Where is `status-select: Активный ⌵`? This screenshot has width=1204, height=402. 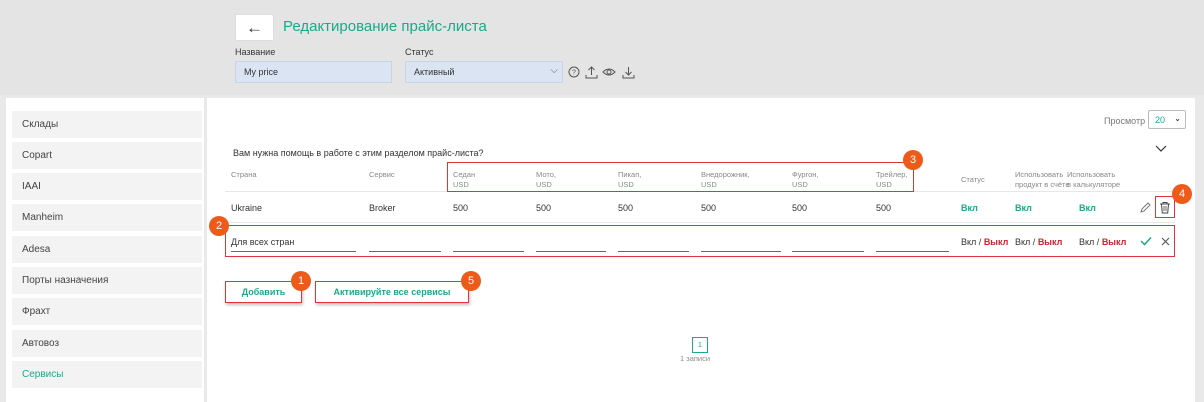 status-select: Активный ⌵ is located at coordinates (484, 72).